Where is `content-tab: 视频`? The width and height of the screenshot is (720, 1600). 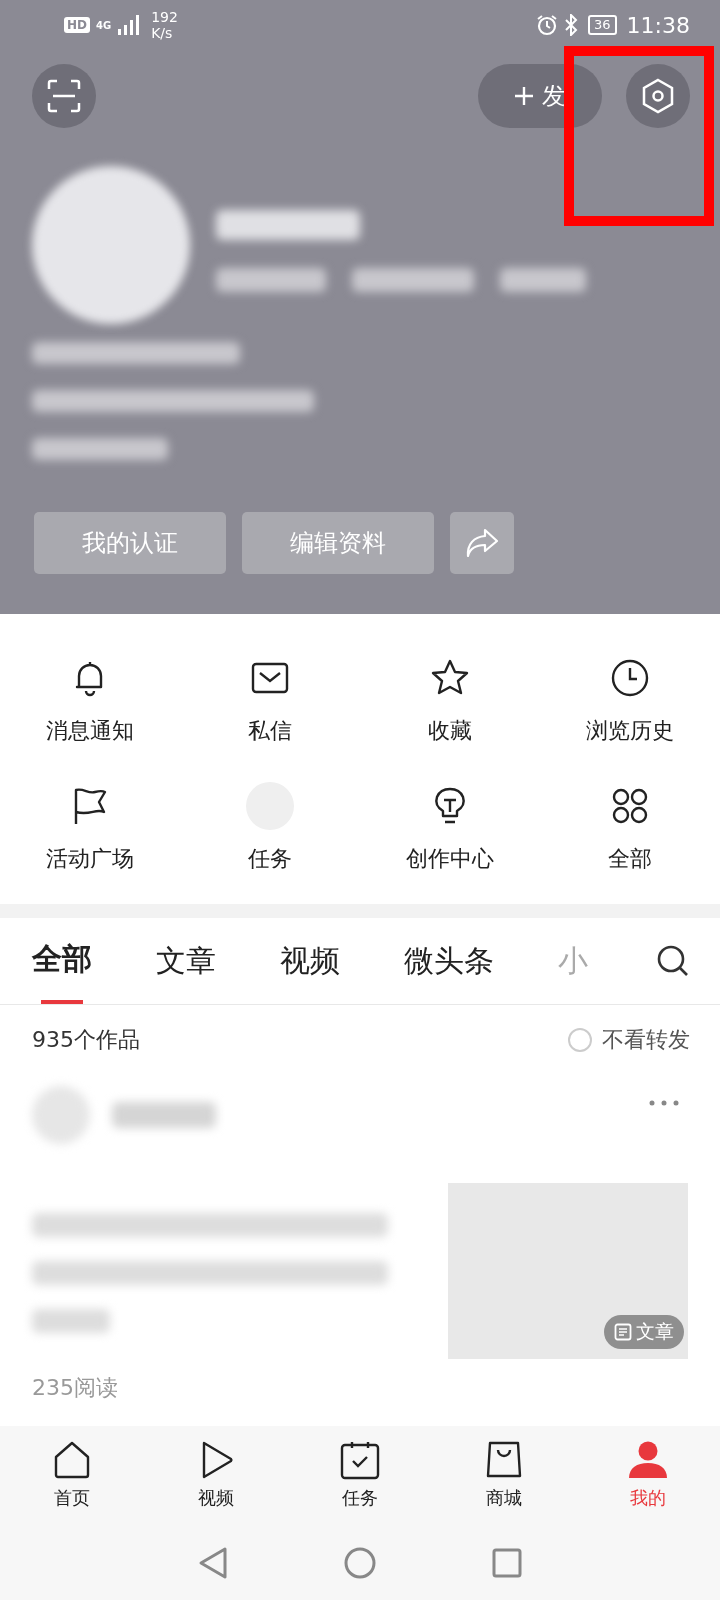
content-tab: 视频 is located at coordinates (310, 961).